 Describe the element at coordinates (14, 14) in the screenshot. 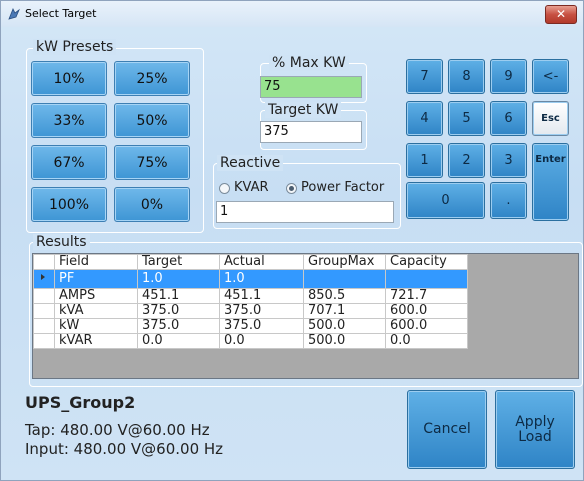

I see `app-icon` at that location.